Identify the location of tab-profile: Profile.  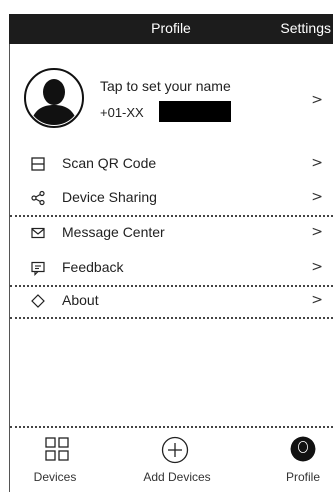
(303, 460).